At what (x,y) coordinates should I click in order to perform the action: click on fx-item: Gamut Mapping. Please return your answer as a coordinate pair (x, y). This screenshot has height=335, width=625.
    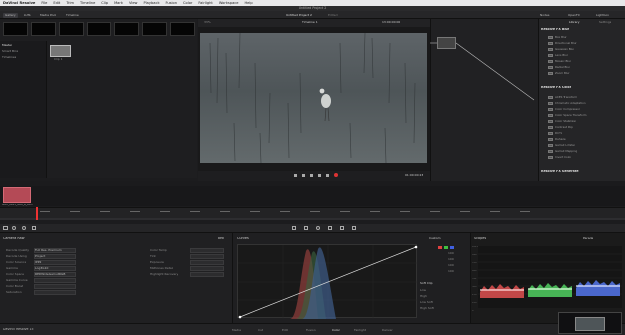
    Looking at the image, I should click on (562, 151).